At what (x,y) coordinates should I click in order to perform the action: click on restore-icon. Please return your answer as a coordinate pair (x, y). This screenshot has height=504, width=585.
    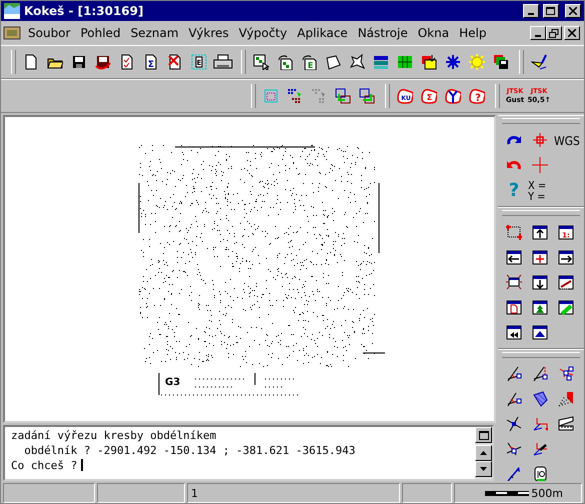
    Looking at the image, I should click on (554, 33).